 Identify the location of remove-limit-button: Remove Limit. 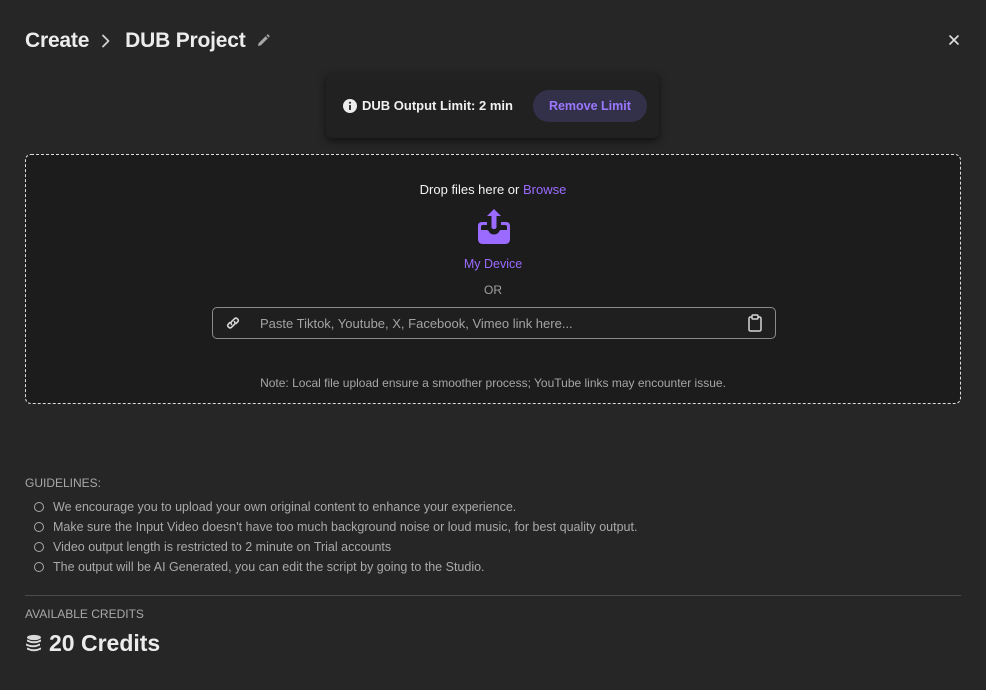
(589, 105).